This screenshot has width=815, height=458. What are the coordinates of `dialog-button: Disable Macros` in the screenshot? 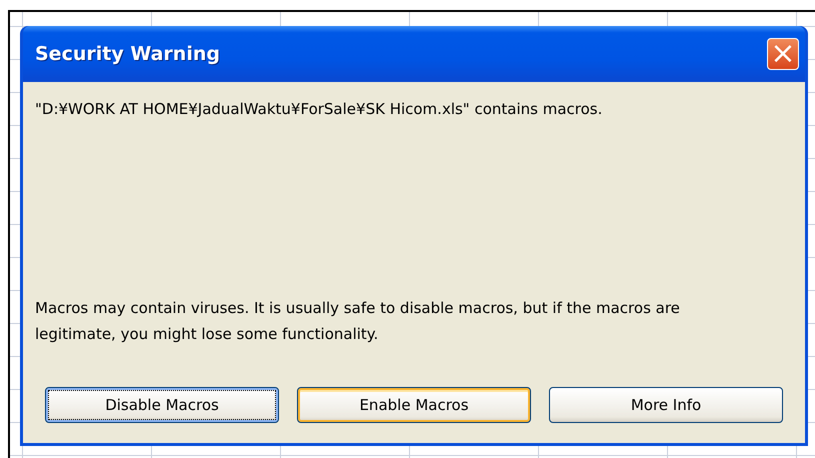 It's located at (162, 405).